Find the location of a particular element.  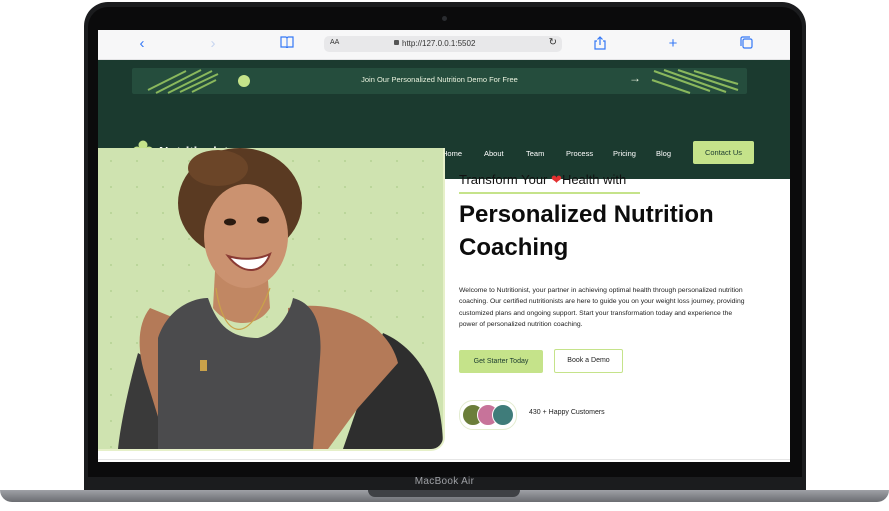

hero-kicker: Transform Your ❤Health with is located at coordinates (542, 180).